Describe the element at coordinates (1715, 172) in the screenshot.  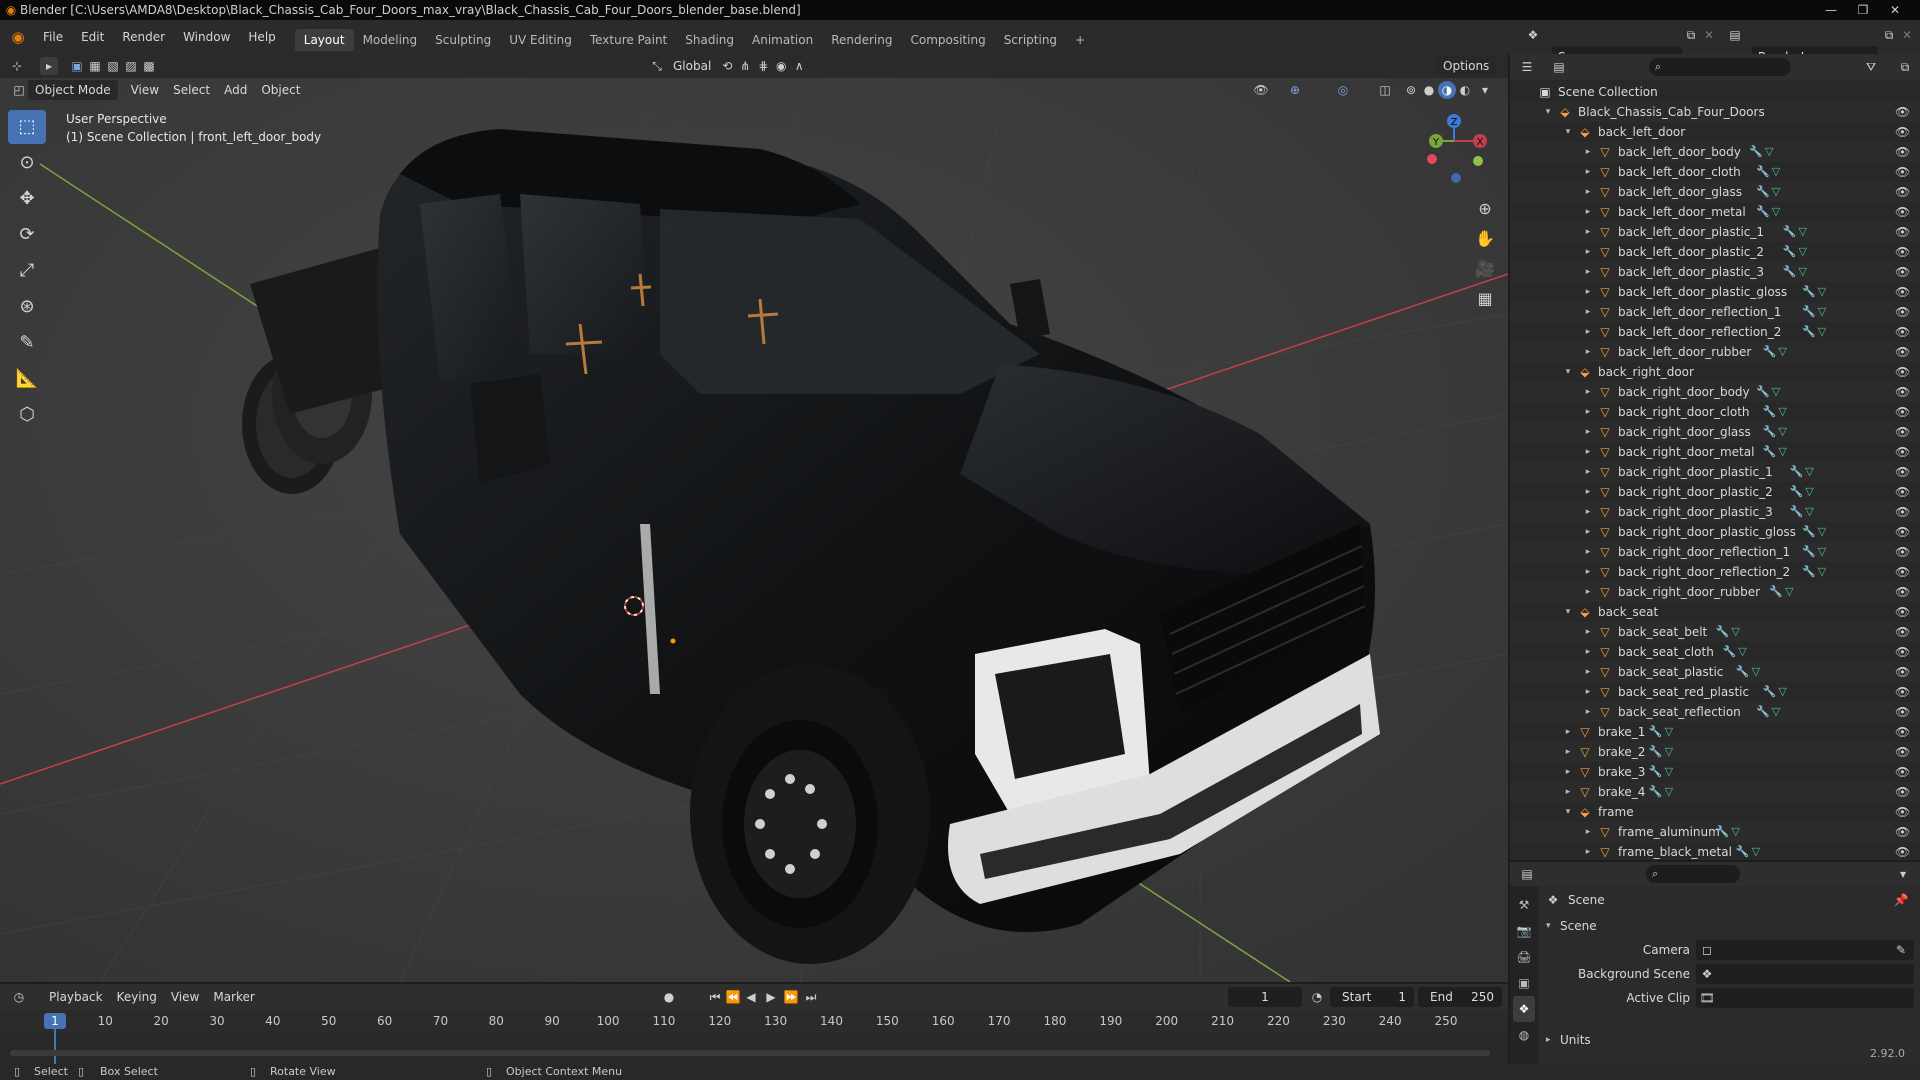
I see `outliner-row: ▸ ▽ back_left_door_cloth 🔧 ▽ 👁` at that location.